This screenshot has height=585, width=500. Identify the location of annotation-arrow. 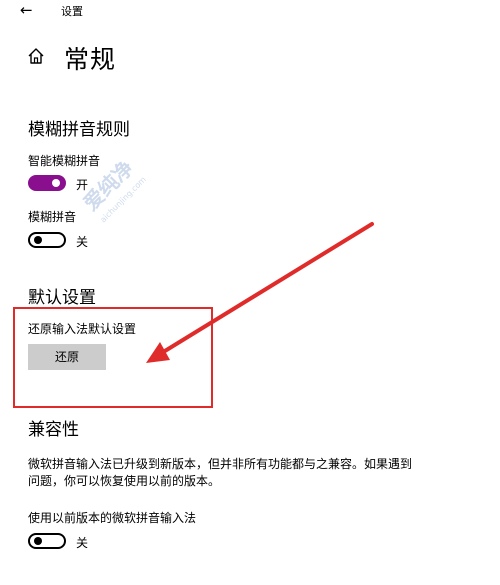
(260, 292).